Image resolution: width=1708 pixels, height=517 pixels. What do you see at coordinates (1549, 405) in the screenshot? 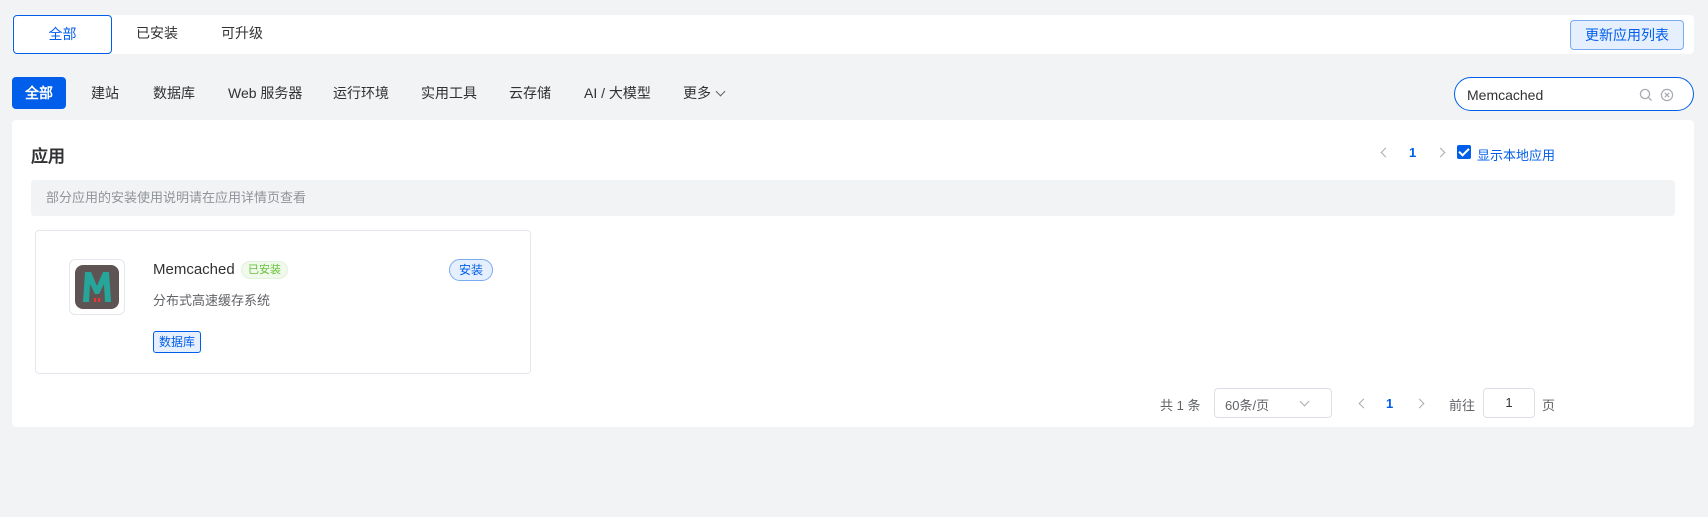
I see `page-suffix: 页` at bounding box center [1549, 405].